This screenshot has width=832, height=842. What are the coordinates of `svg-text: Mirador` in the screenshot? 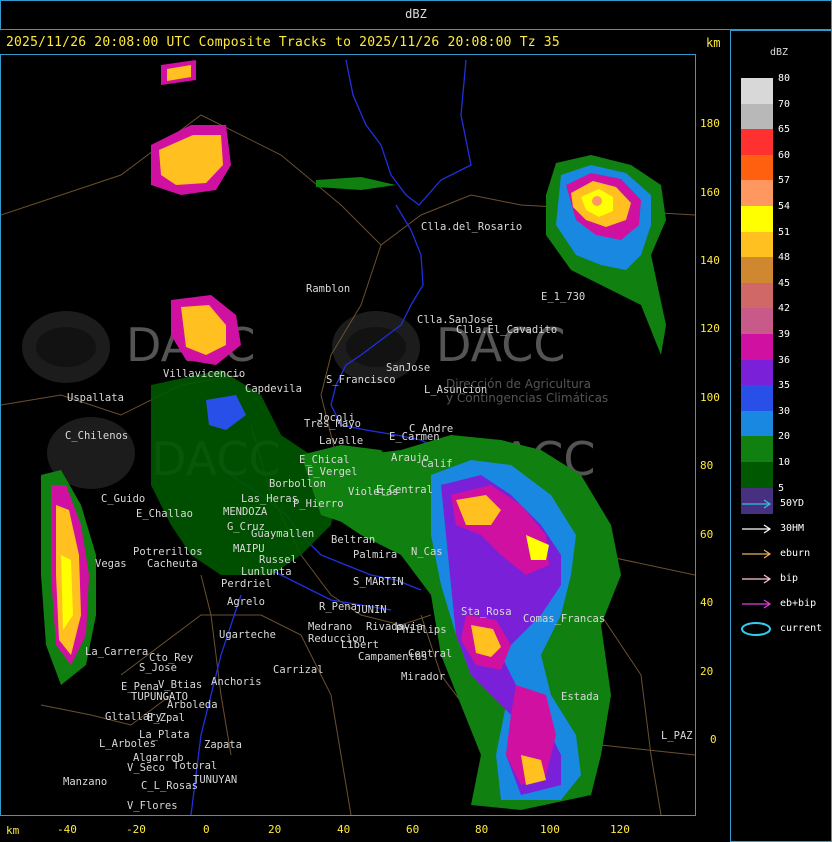 It's located at (423, 677).